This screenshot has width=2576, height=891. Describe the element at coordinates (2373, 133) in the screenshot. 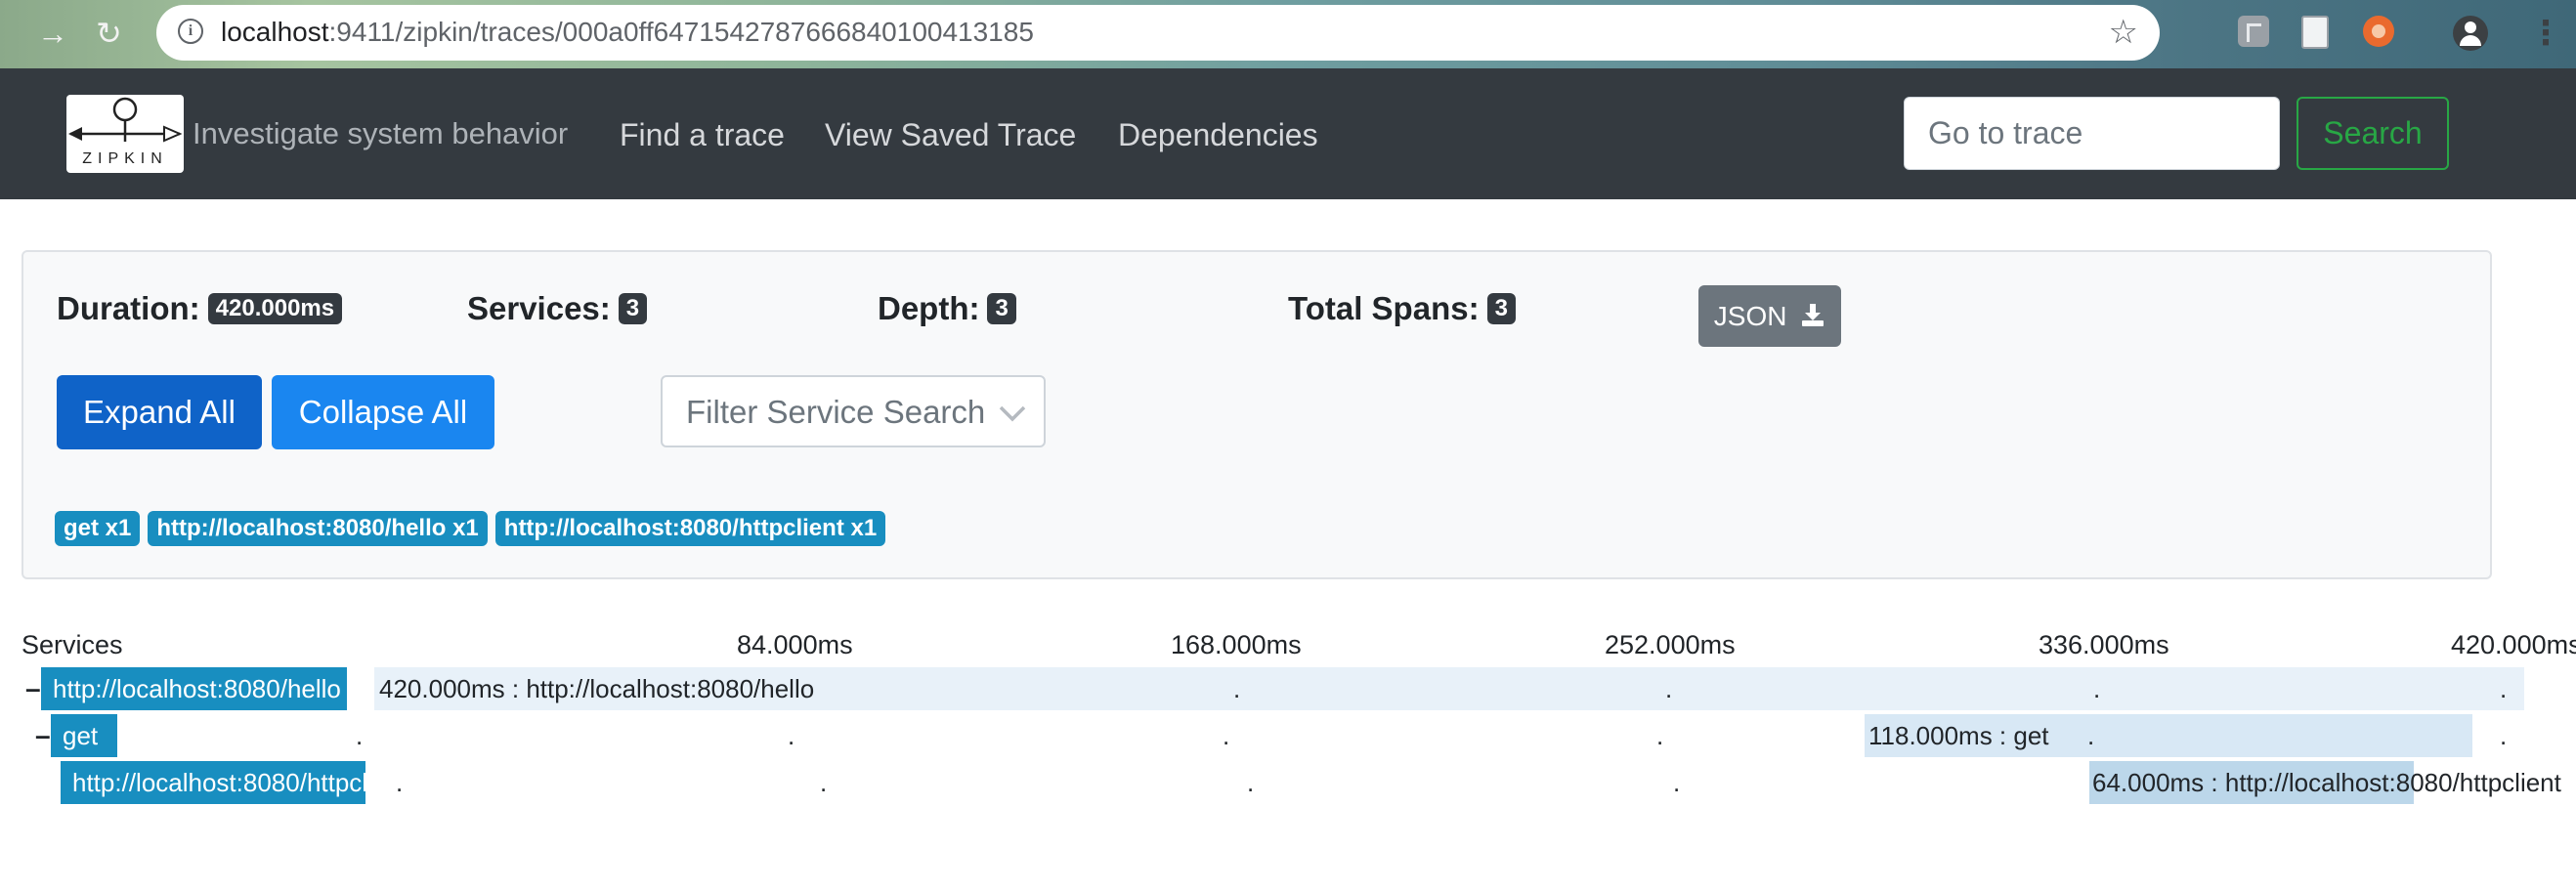

I see `search-button: Search` at that location.